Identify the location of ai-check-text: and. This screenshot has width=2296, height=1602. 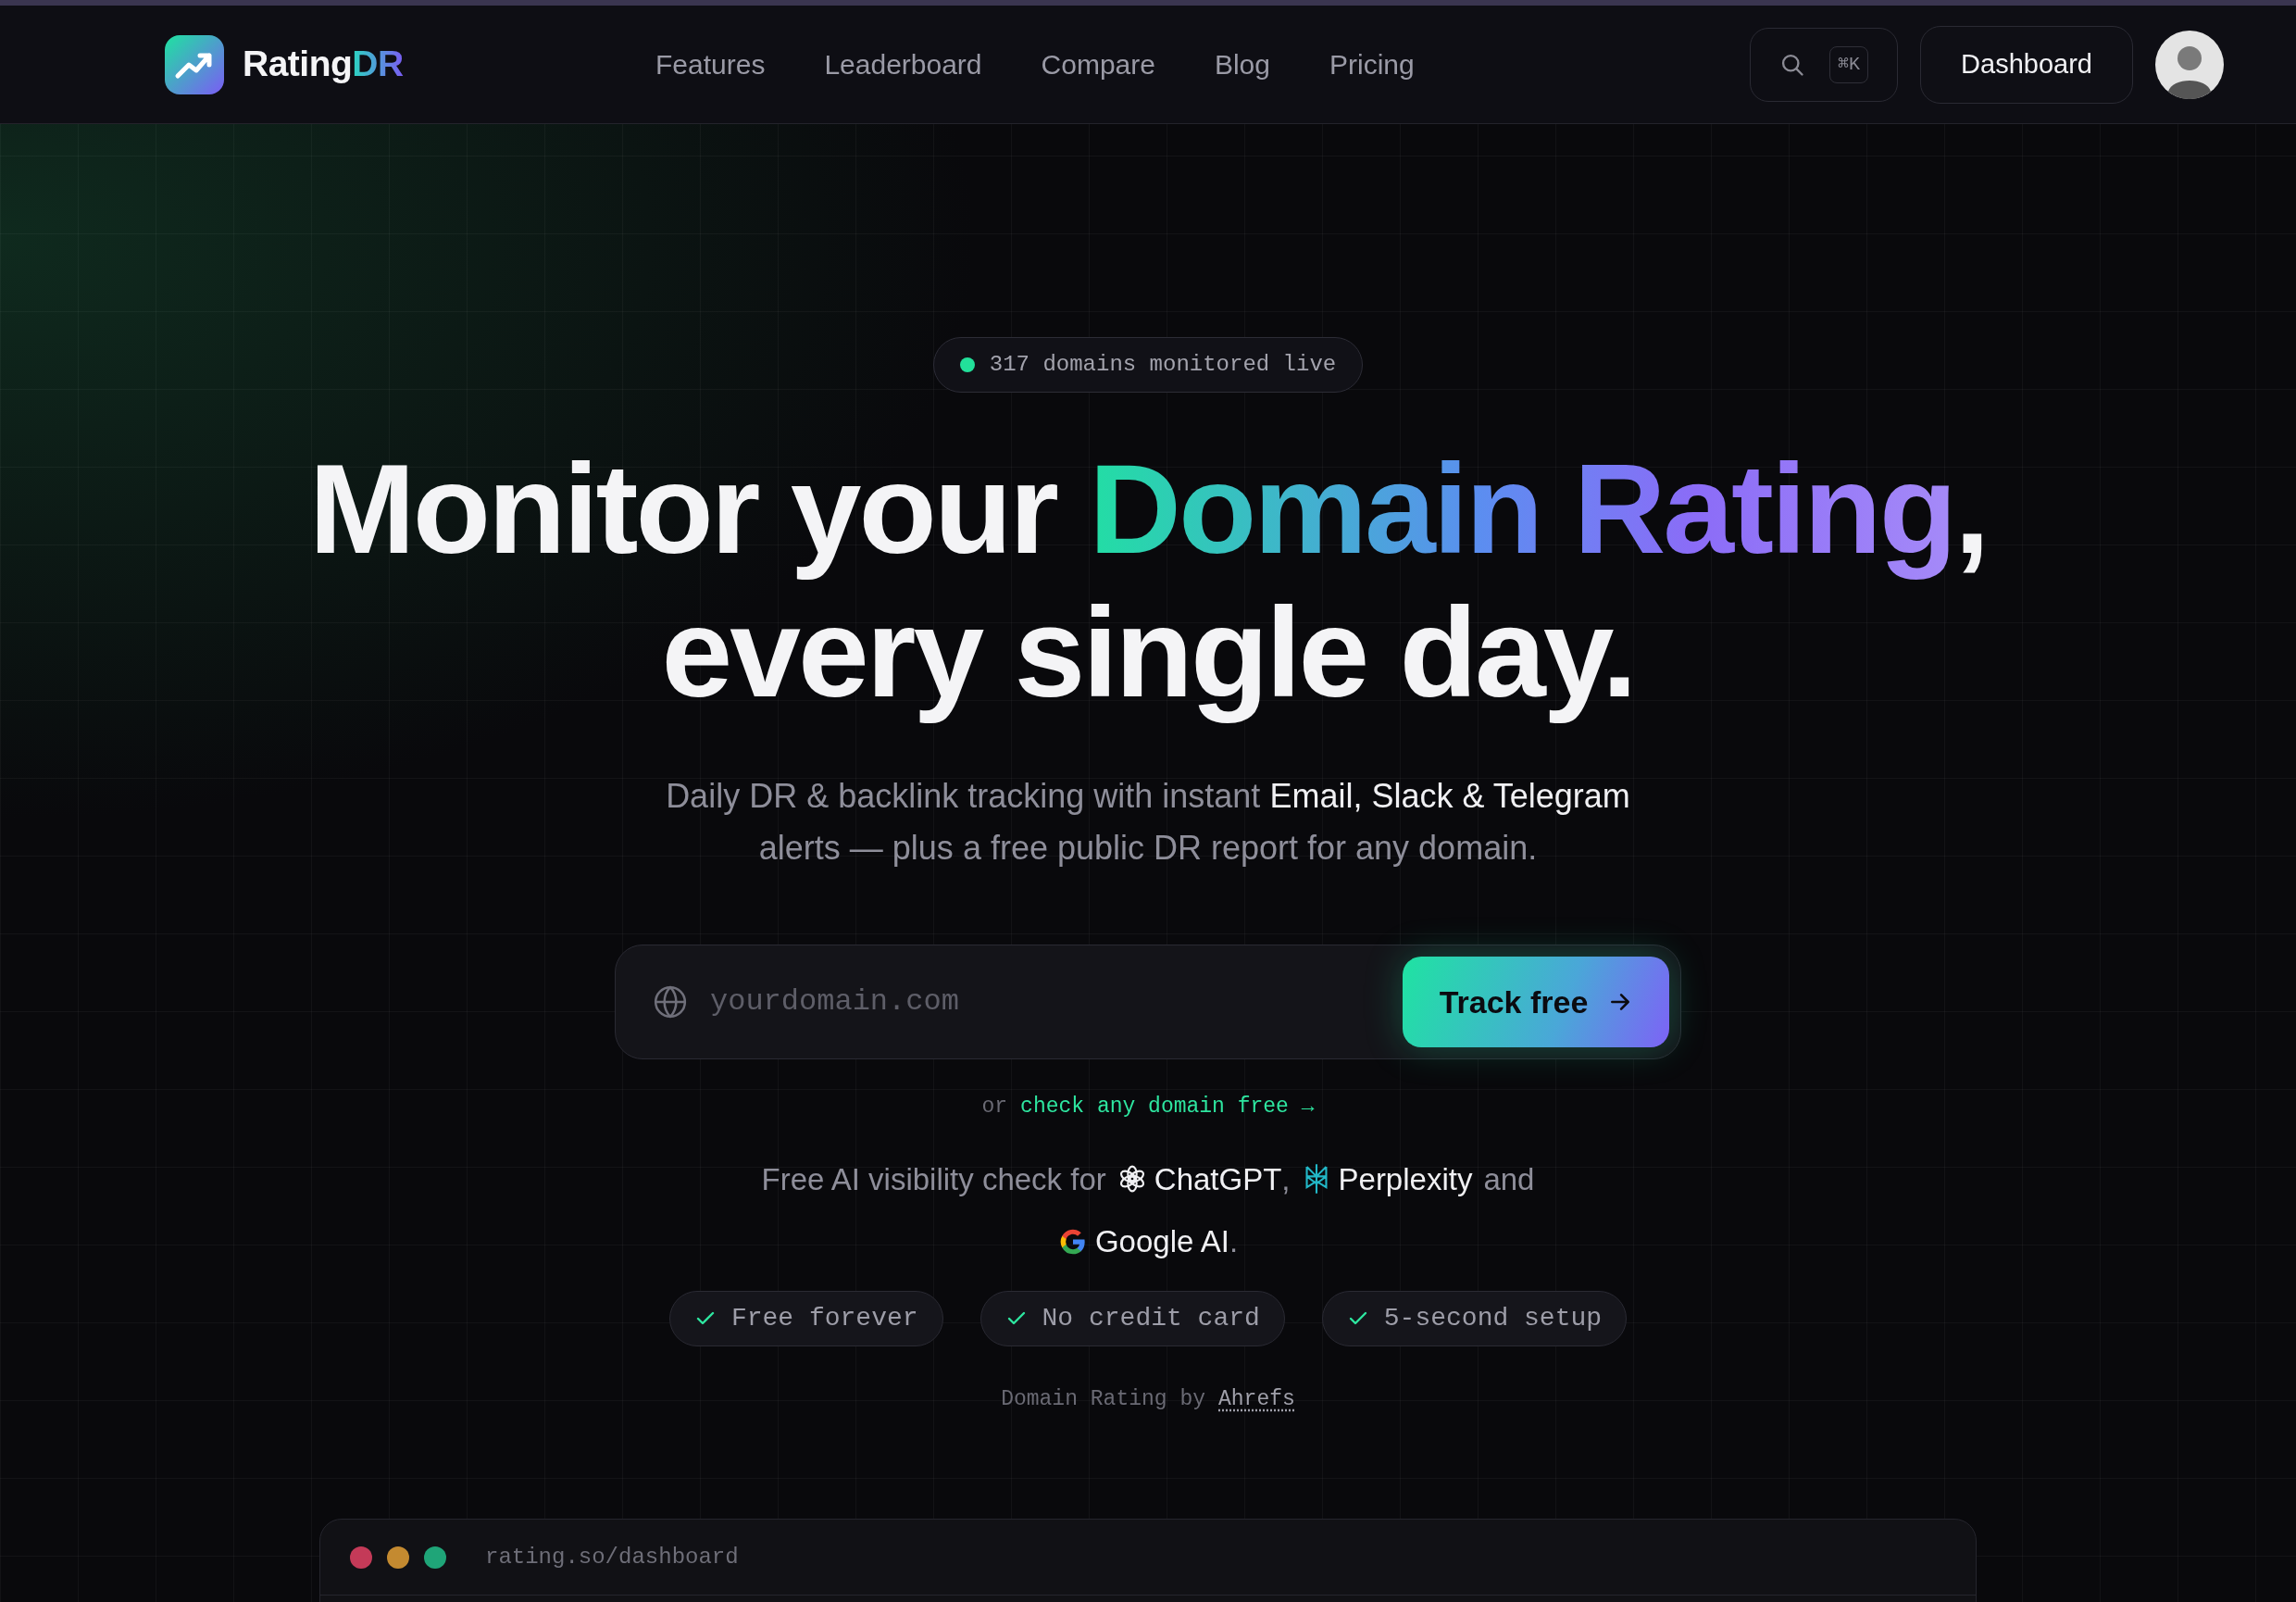
(1509, 1179).